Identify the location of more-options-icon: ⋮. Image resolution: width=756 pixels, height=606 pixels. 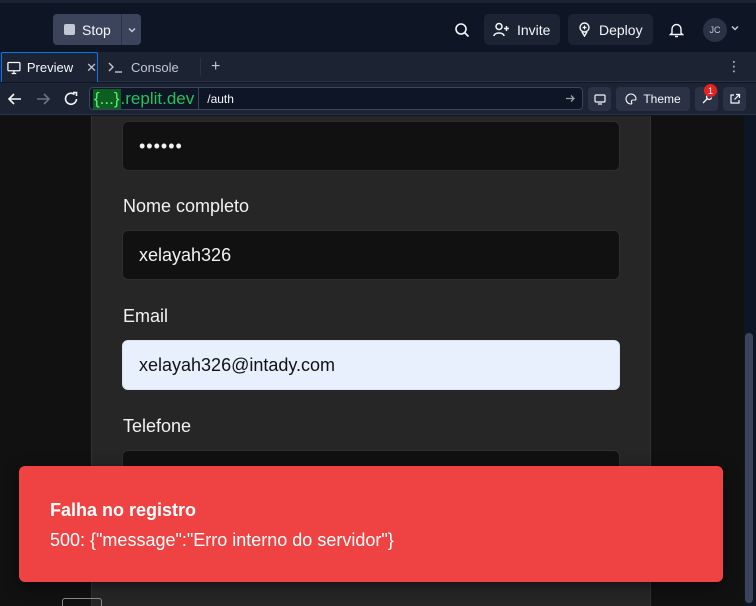
(734, 66).